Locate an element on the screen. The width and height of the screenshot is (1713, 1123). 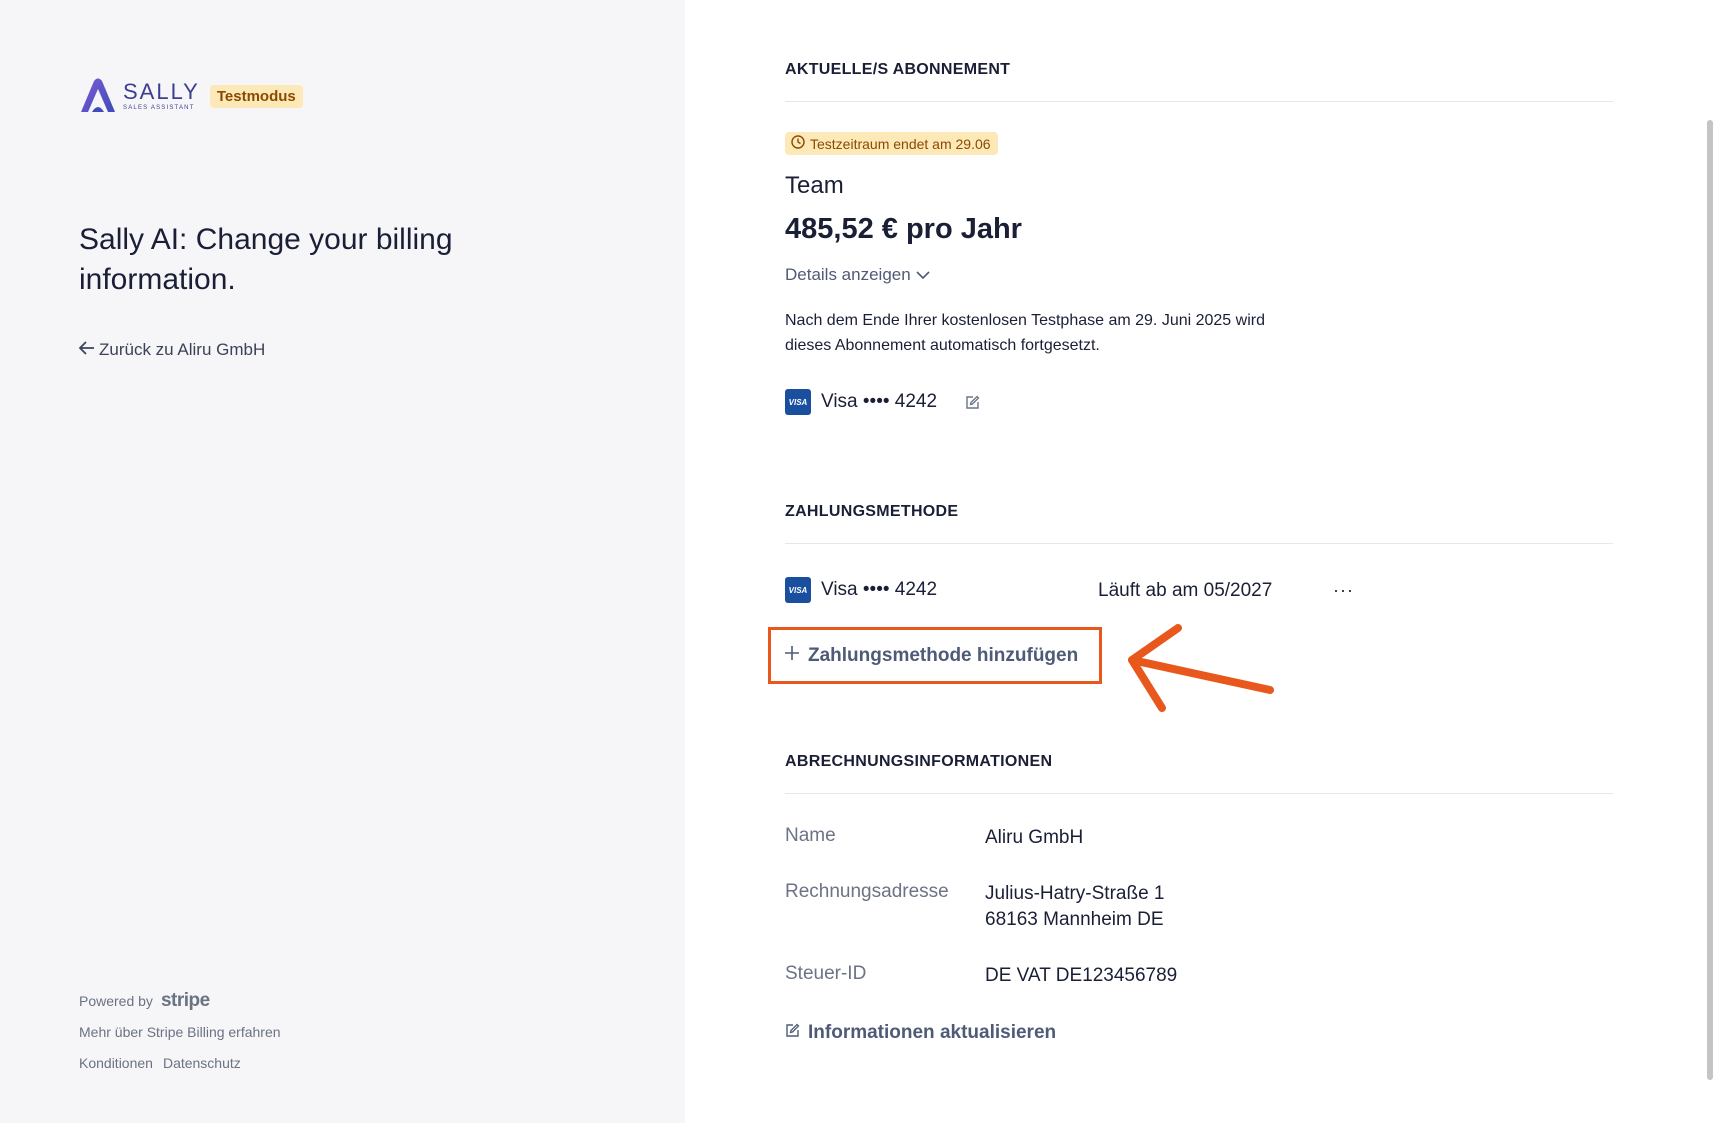
back-link: Zurück zu Aliru GmbH is located at coordinates (172, 350).